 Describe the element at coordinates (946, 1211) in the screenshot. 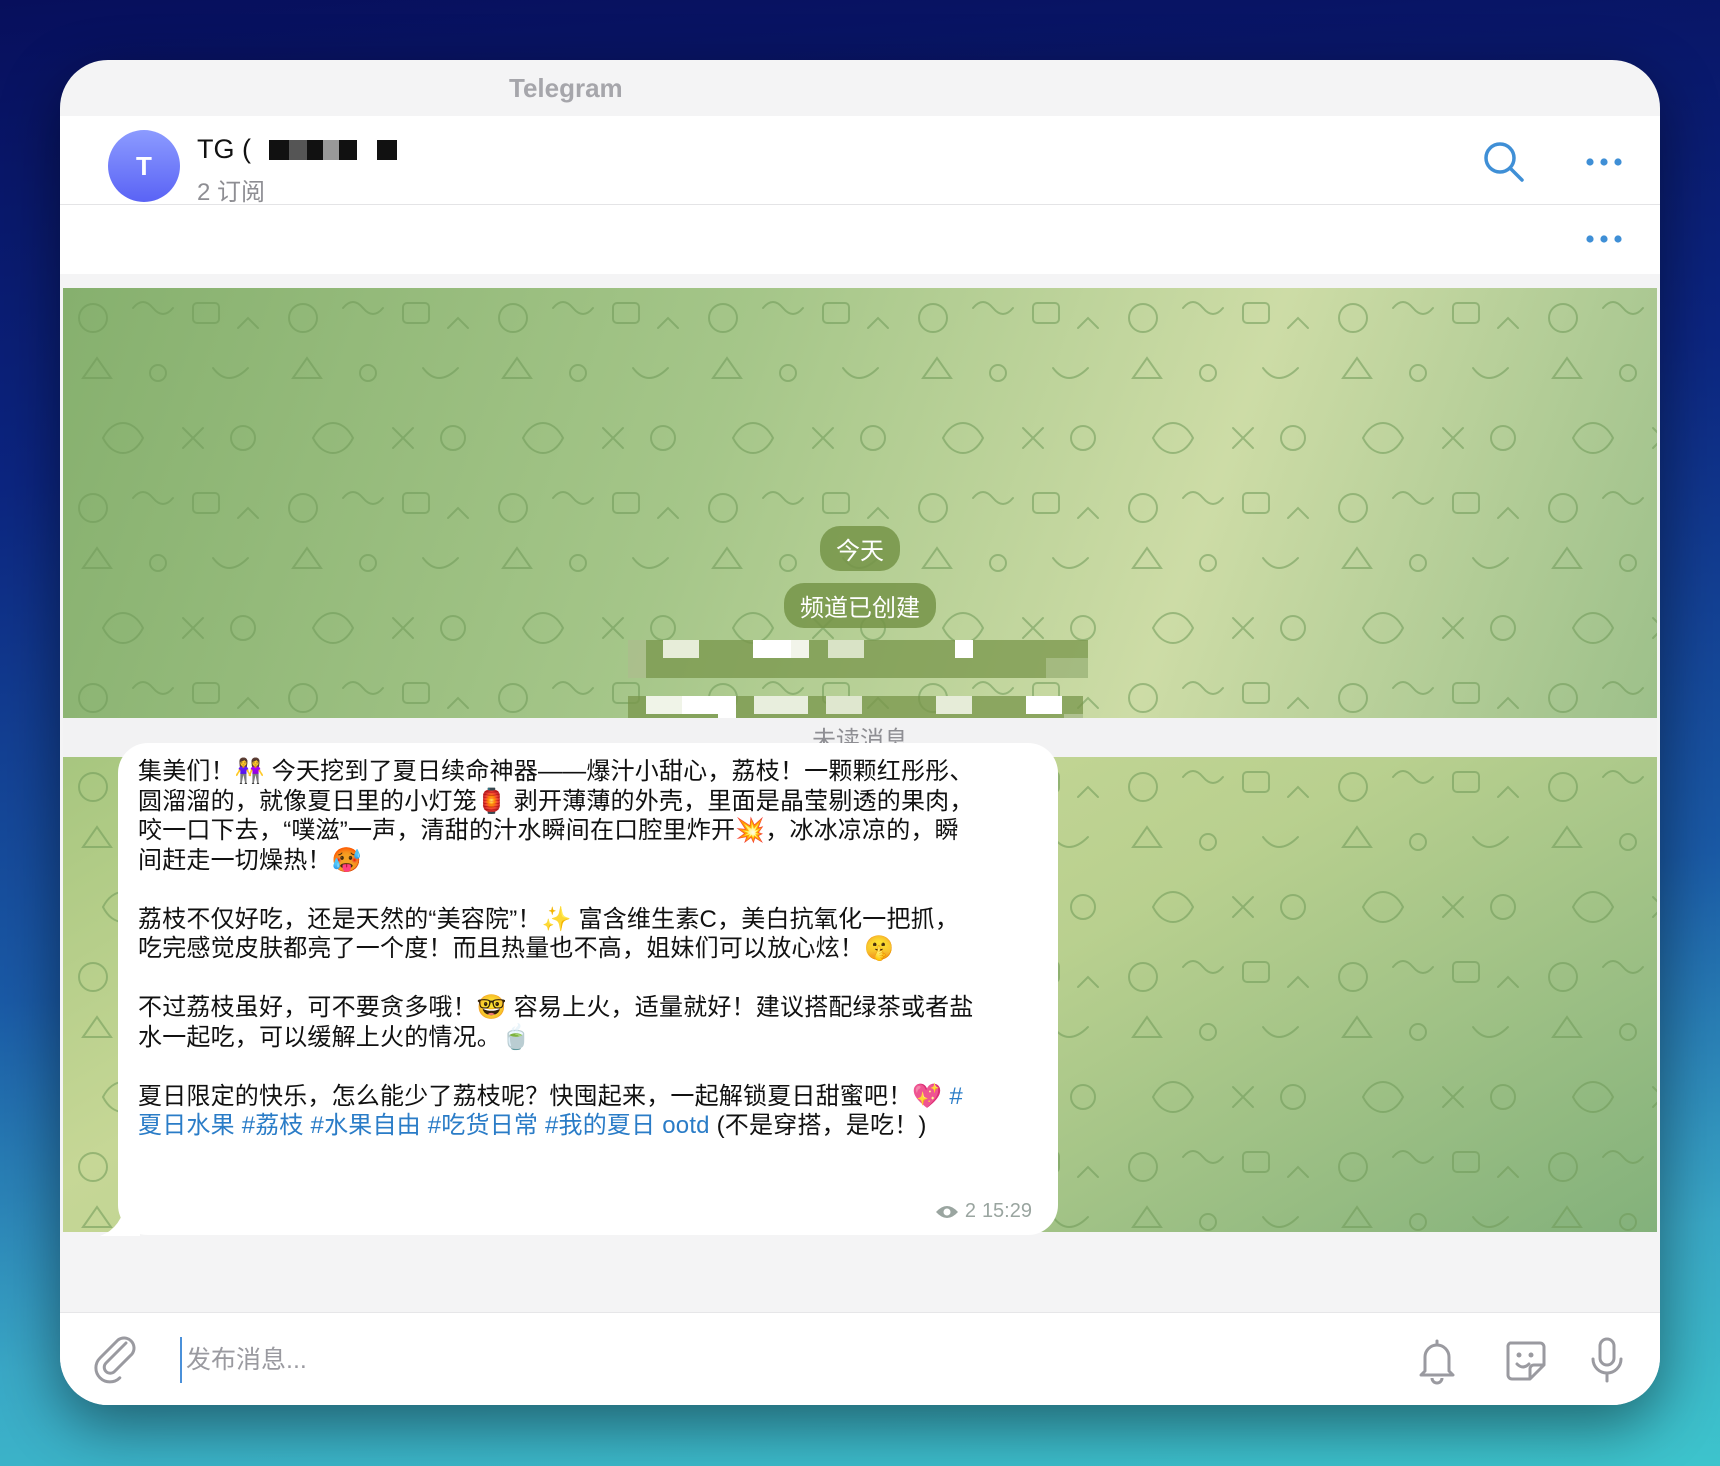

I see `eye-icon` at that location.